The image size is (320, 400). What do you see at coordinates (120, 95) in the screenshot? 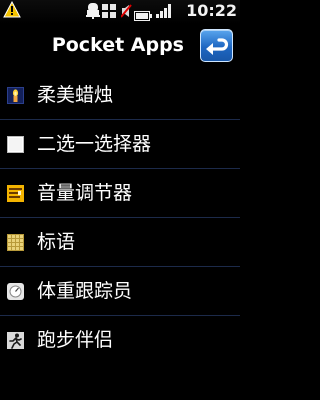
I see `list-item-candle: 柔美蜡烛` at bounding box center [120, 95].